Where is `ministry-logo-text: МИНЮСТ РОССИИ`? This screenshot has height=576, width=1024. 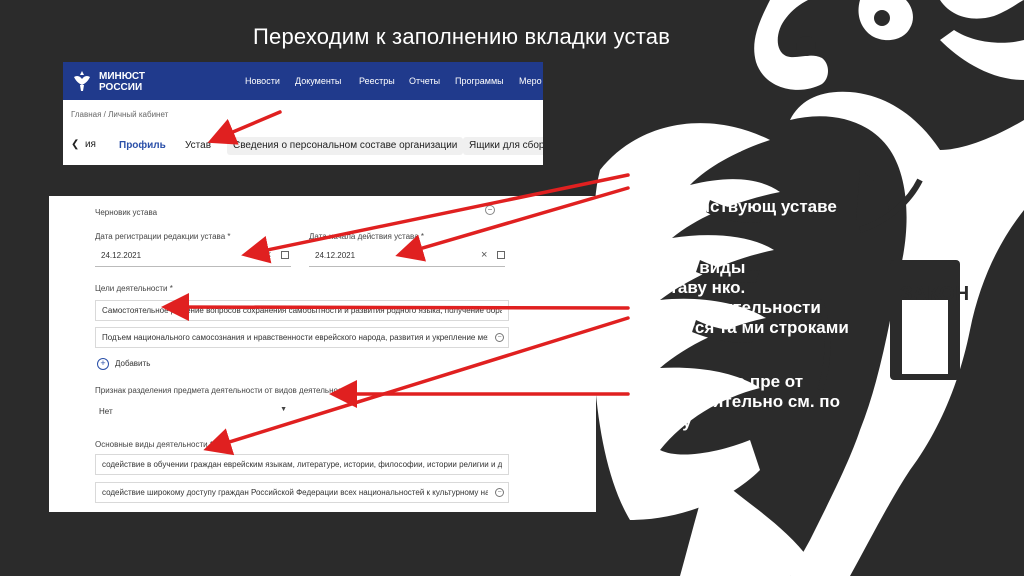
ministry-logo-text: МИНЮСТ РОССИИ is located at coordinates (129, 82).